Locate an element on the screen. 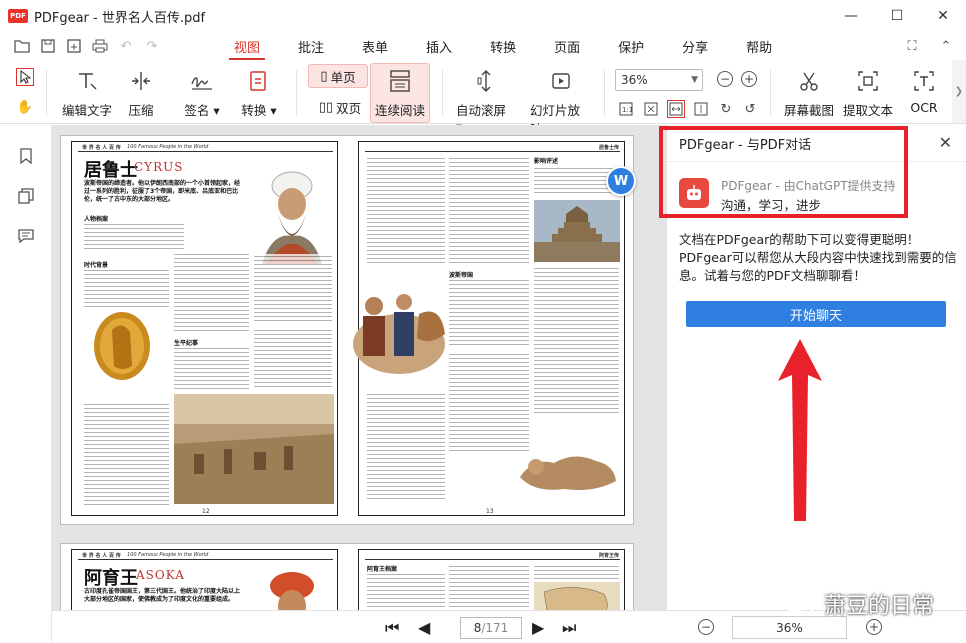 The height and width of the screenshot is (643, 966). menu-item-1: 批注 is located at coordinates (311, 46).